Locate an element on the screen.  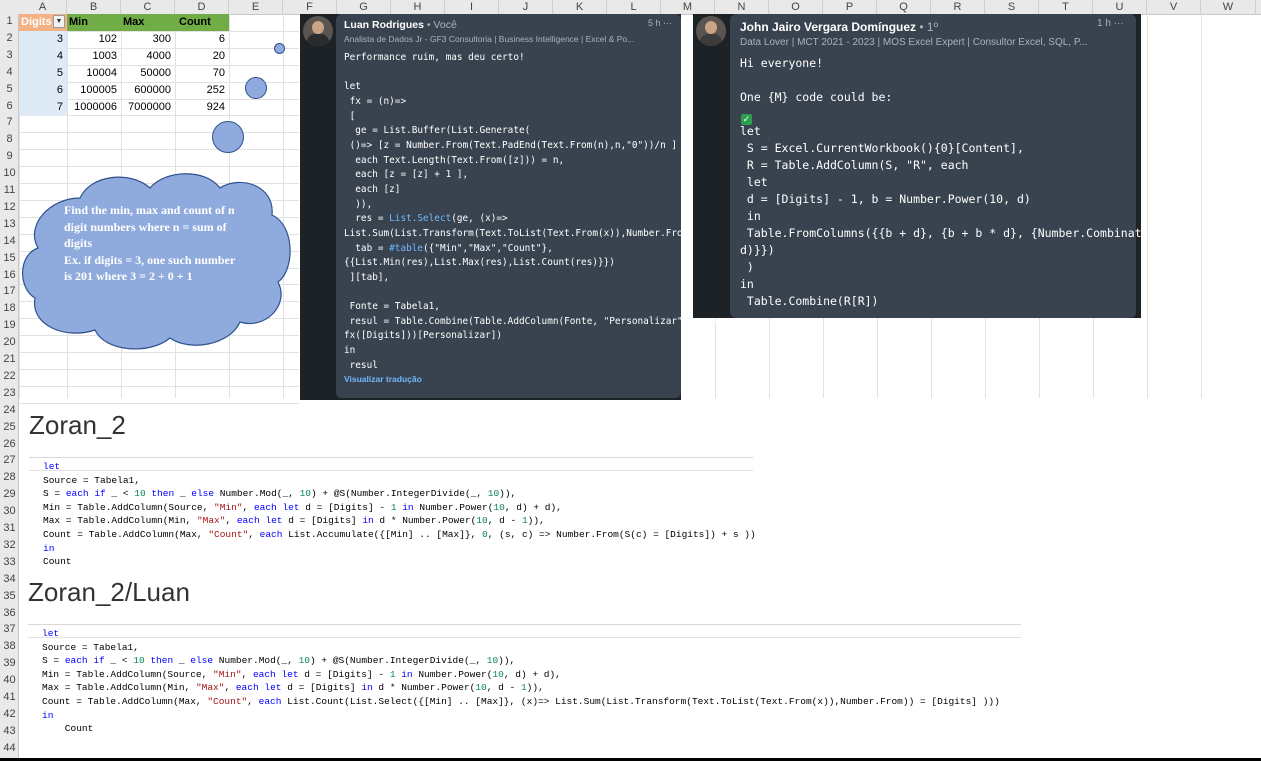
column-header: B is located at coordinates (94, 7).